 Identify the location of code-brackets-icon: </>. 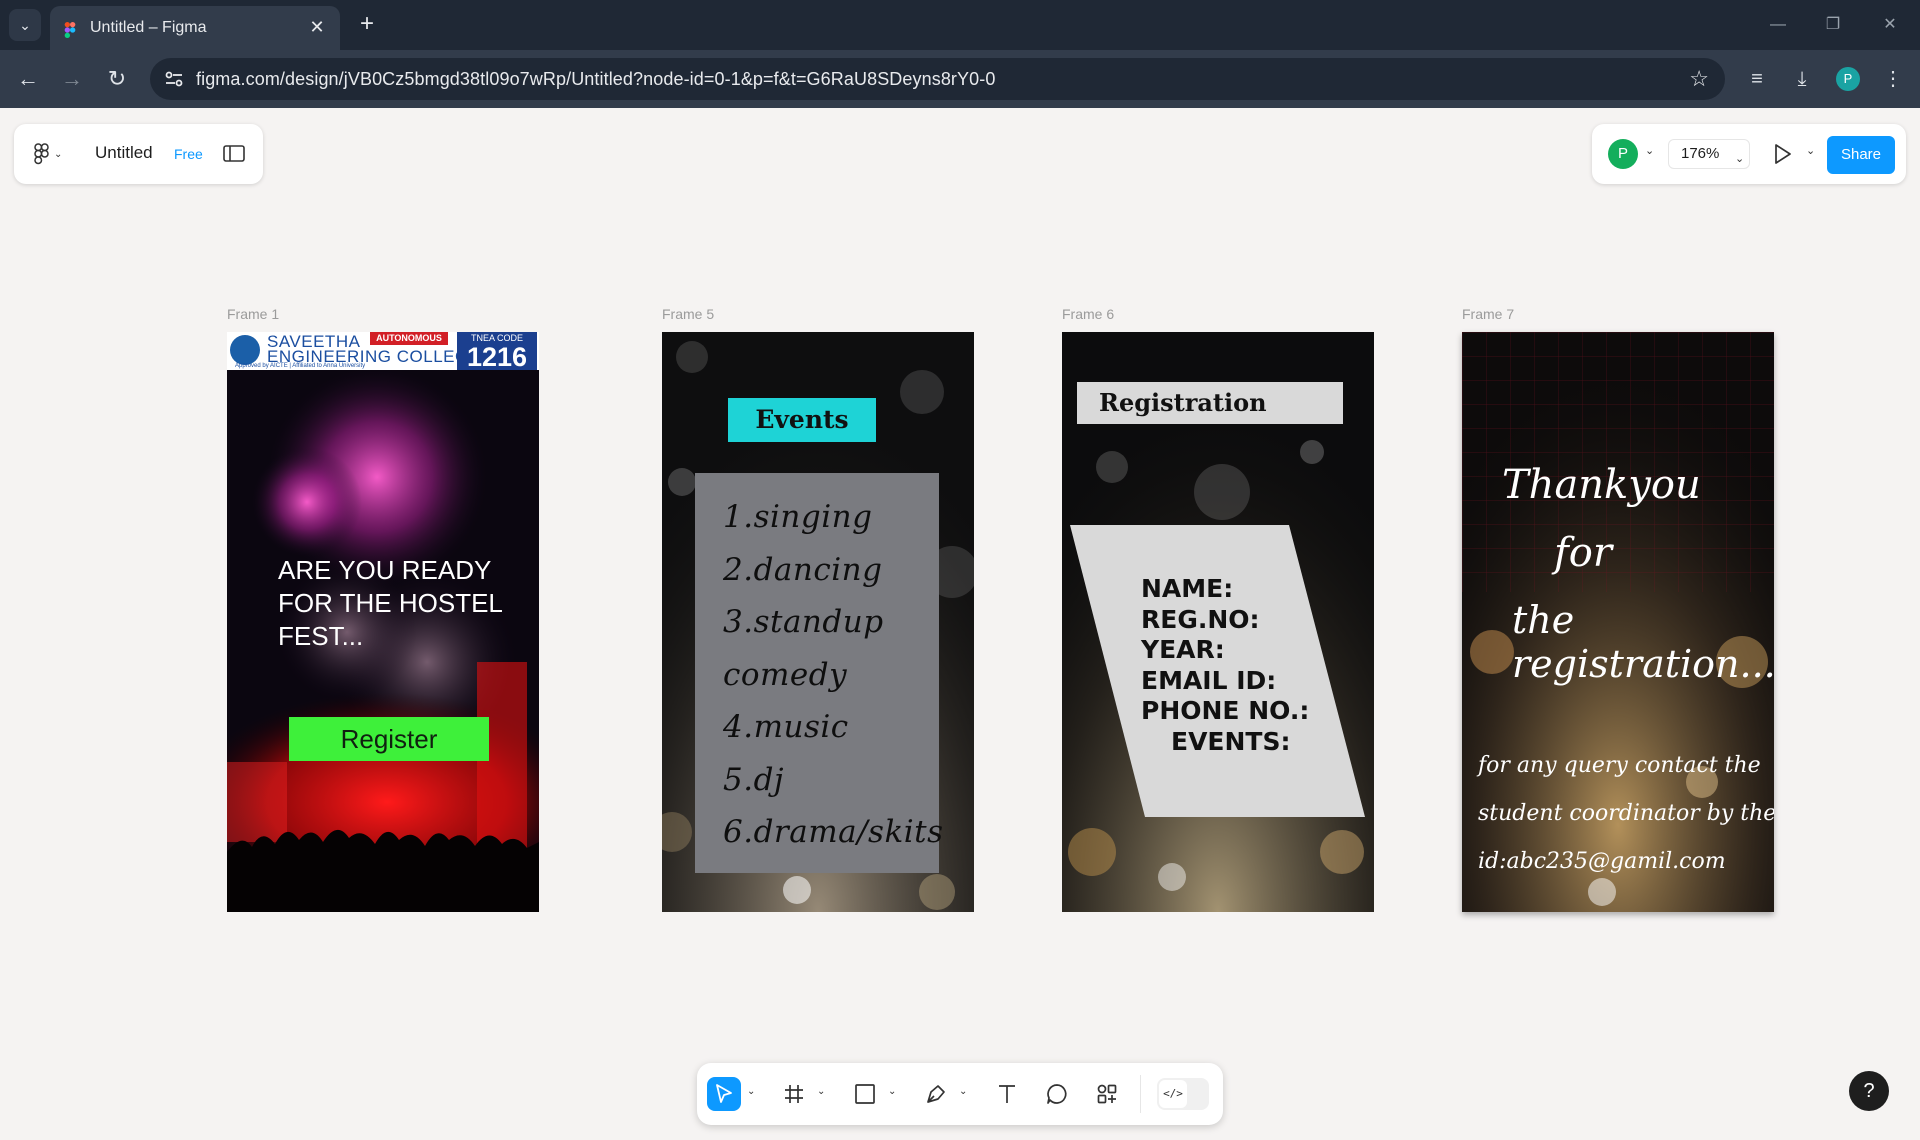
(1173, 1094).